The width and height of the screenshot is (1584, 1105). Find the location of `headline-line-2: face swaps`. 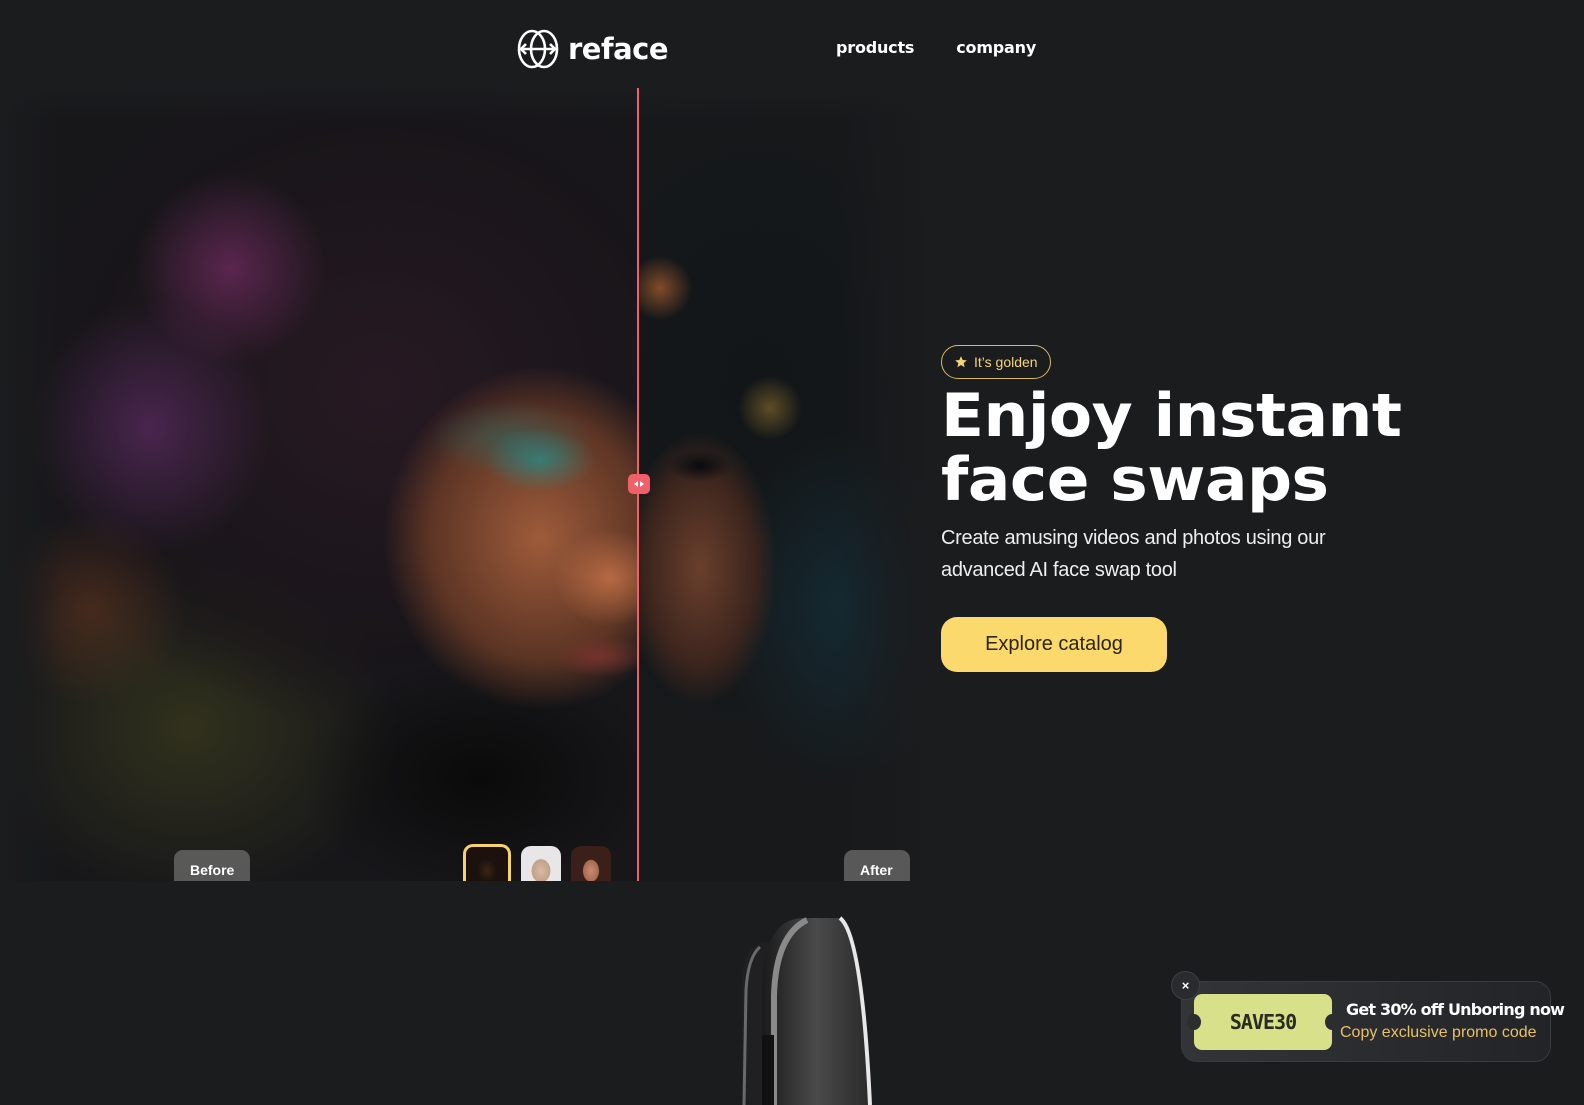

headline-line-2: face swaps is located at coordinates (1135, 480).